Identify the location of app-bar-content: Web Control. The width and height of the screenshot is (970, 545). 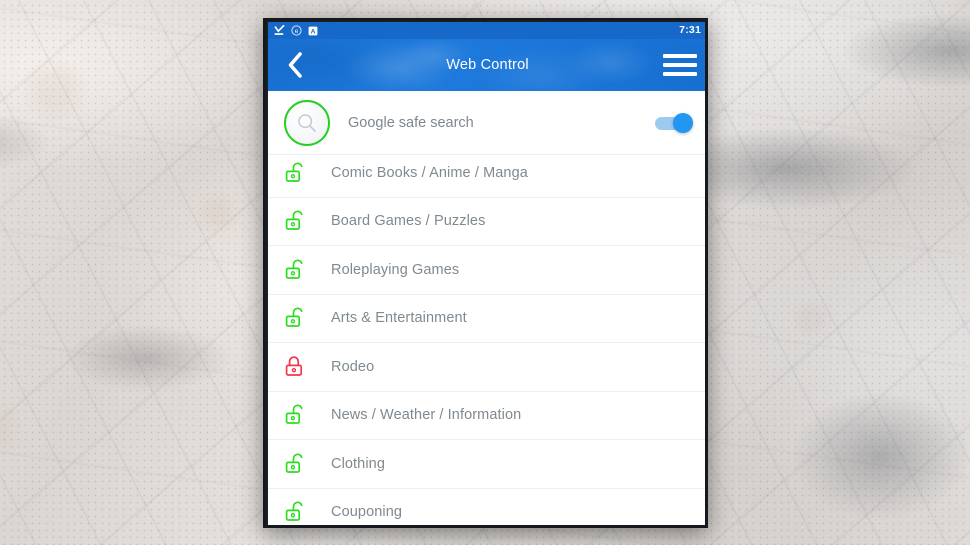
(486, 65).